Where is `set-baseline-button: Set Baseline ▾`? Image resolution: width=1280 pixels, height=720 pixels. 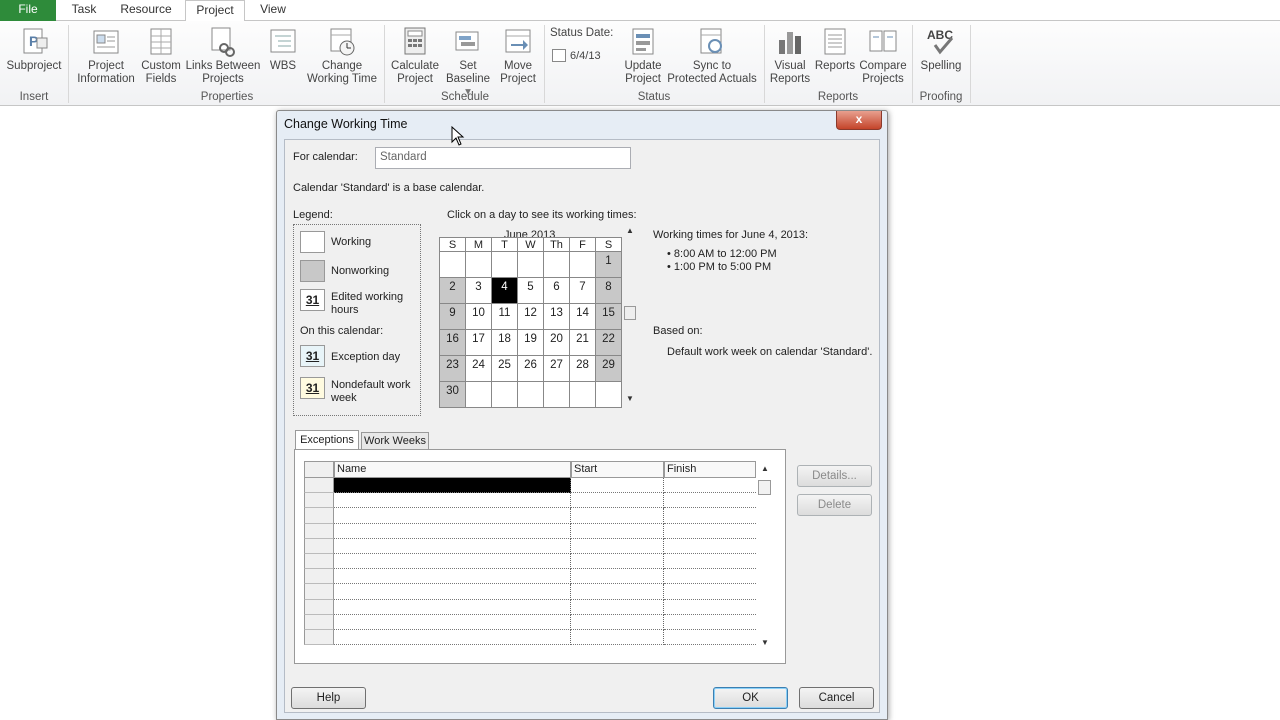 set-baseline-button: Set Baseline ▾ is located at coordinates (468, 62).